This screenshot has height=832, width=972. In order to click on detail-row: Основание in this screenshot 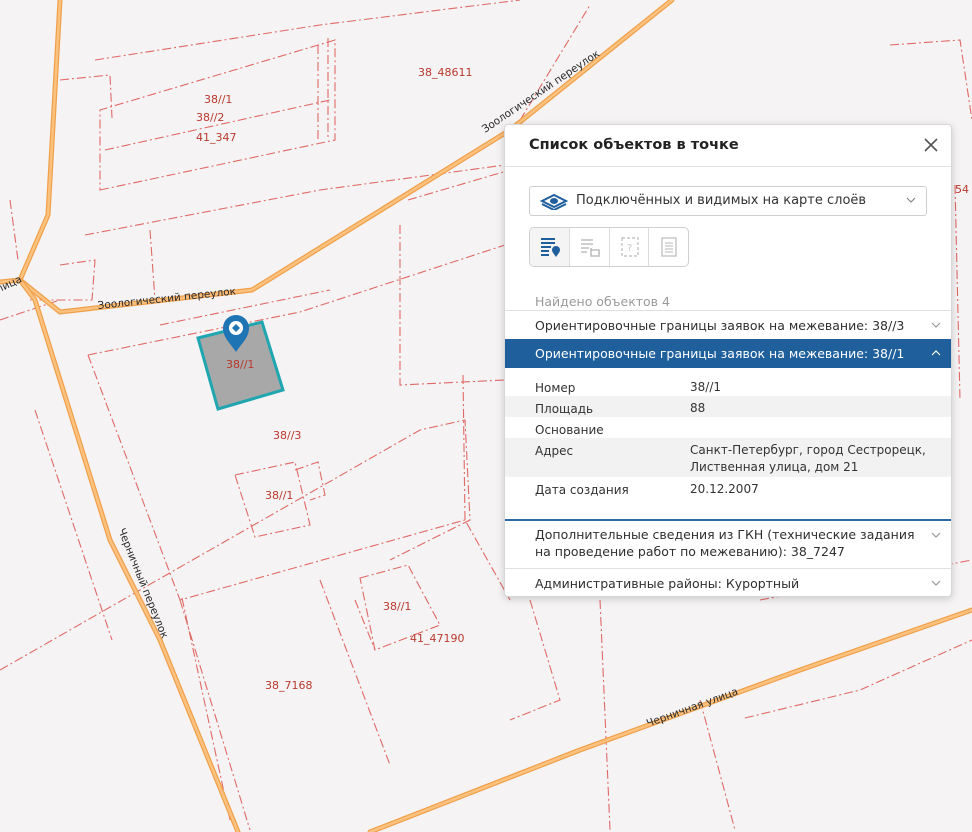, I will do `click(728, 427)`.